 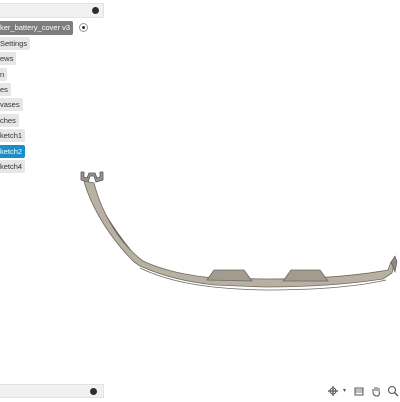 I want to click on comments-bar, so click(x=52, y=391).